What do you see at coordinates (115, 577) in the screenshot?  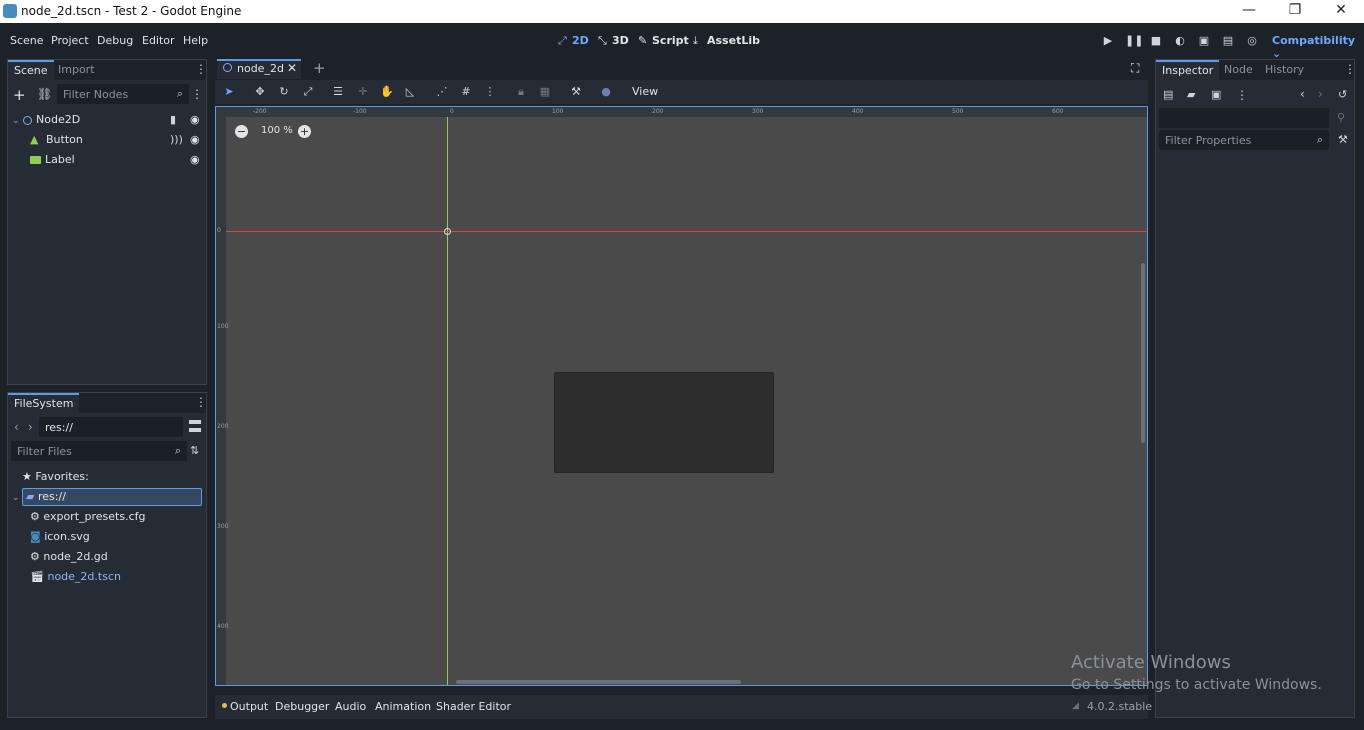 I see `file-row-node-2d-tscn: 🎬︎ node_2d.tscn` at bounding box center [115, 577].